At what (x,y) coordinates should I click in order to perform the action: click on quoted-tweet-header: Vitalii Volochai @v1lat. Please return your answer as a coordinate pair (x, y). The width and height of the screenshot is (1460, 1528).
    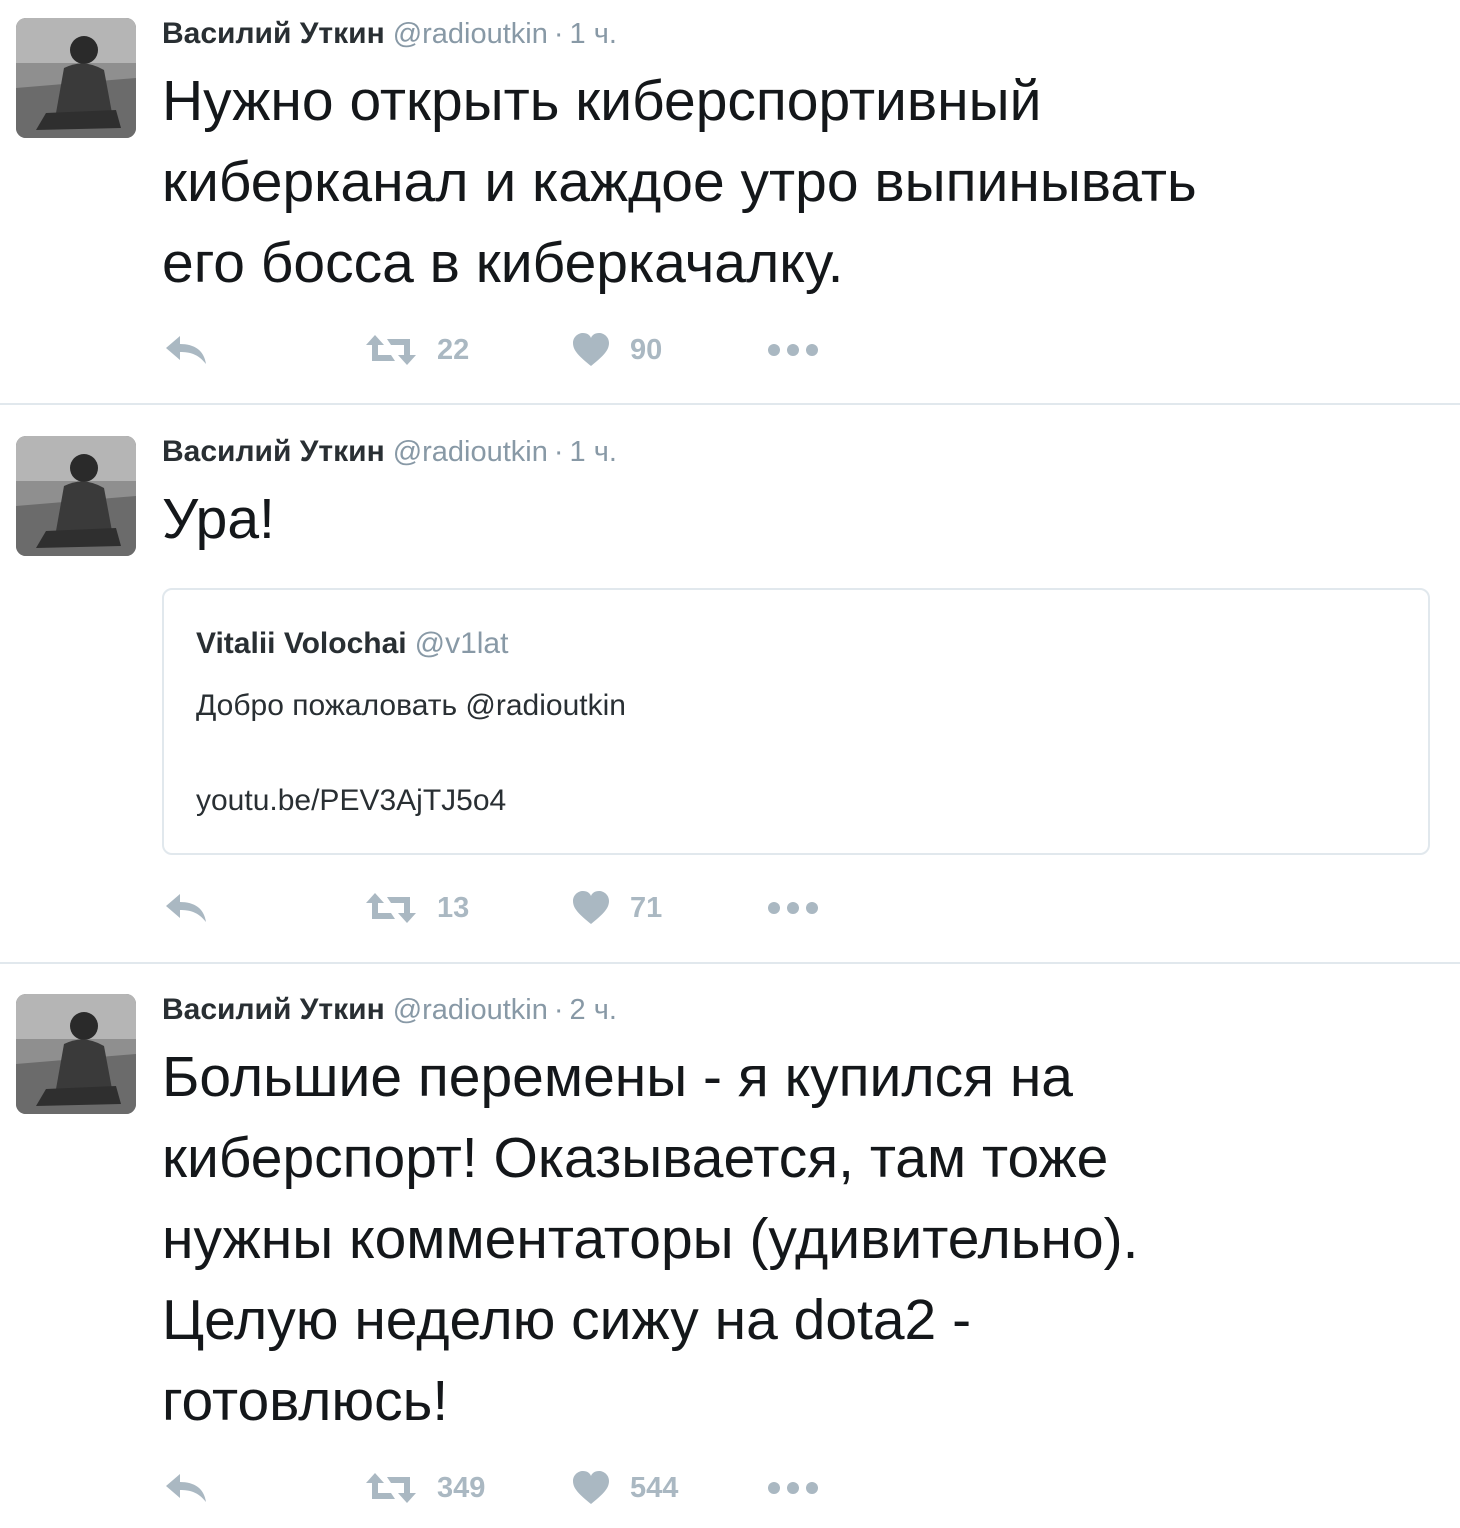
    Looking at the image, I should click on (352, 644).